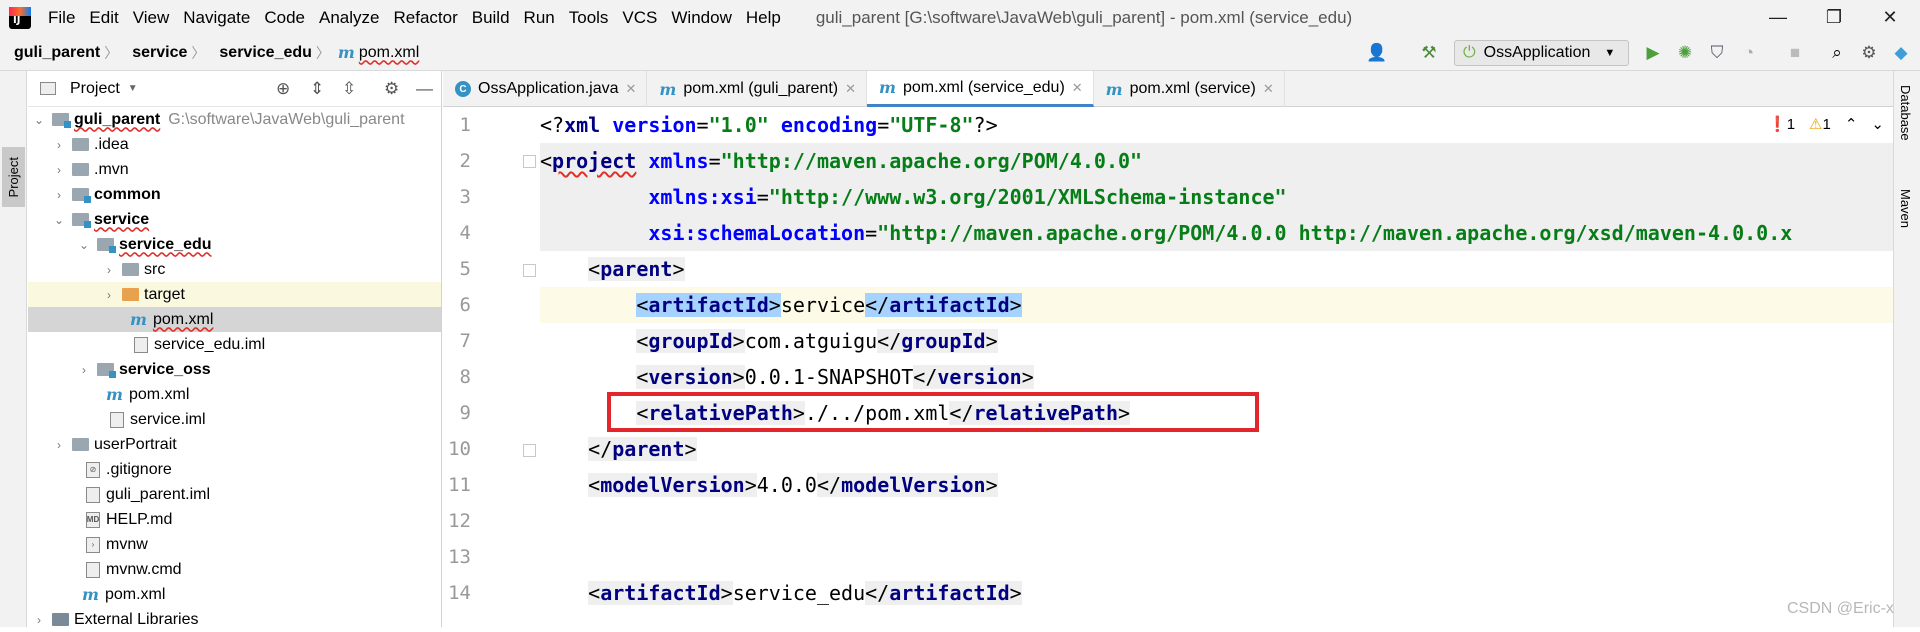 The image size is (1920, 632). What do you see at coordinates (1905, 113) in the screenshot?
I see `database-tool-tab: Database` at bounding box center [1905, 113].